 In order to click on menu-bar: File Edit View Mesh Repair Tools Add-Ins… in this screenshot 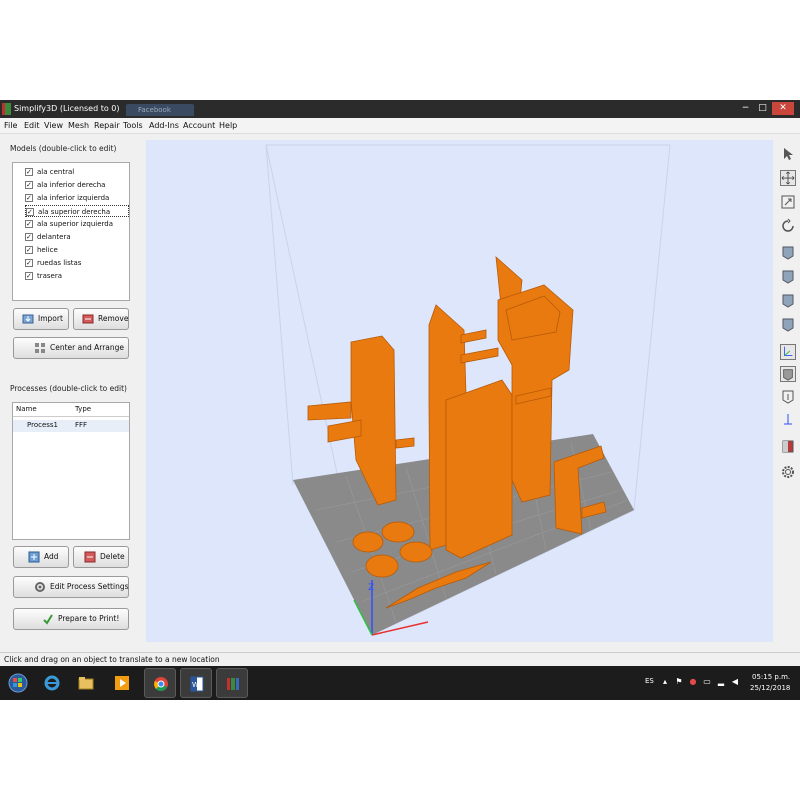, I will do `click(400, 126)`.